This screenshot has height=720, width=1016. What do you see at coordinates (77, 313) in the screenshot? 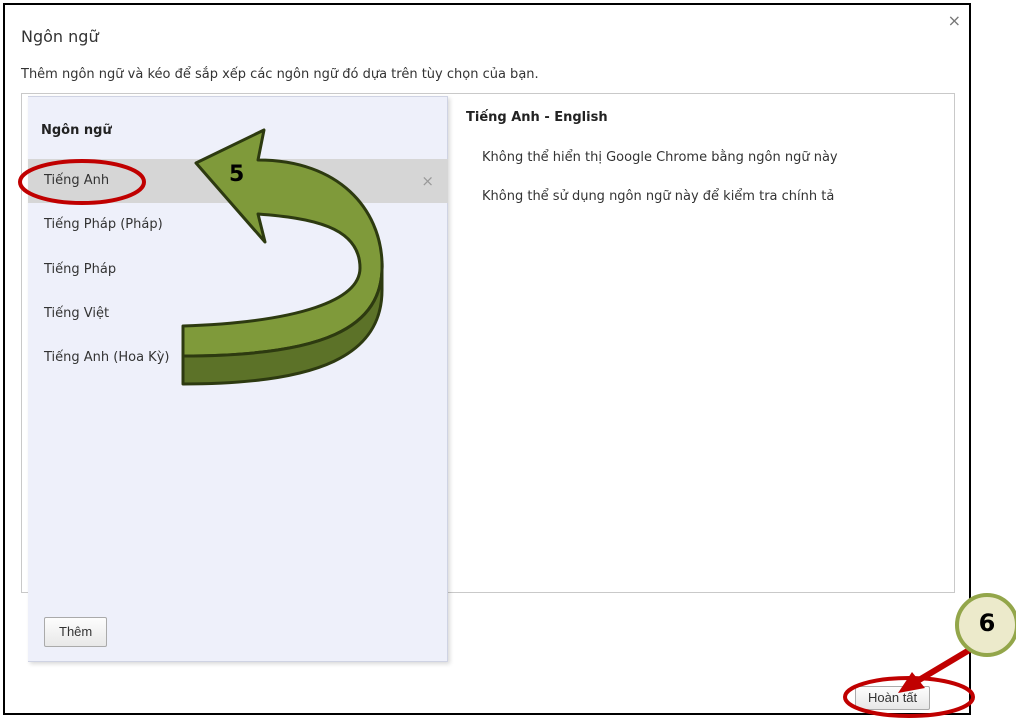
I see `language-item-label: Tiếng Việt` at bounding box center [77, 313].